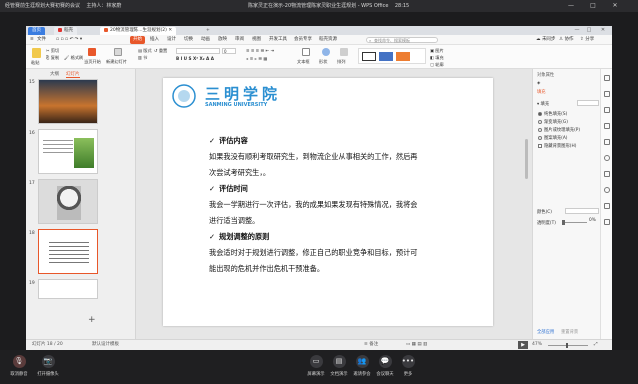 Image resolution: width=638 pixels, height=384 pixels. I want to click on radio-gradient-fill, so click(540, 122).